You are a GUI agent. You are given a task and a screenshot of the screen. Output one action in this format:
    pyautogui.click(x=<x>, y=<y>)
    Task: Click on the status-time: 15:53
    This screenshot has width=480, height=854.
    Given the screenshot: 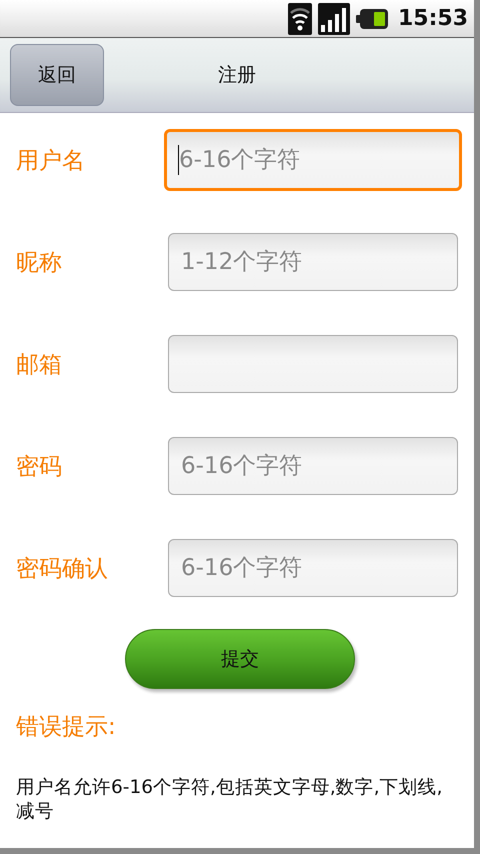 What is the action you would take?
    pyautogui.click(x=433, y=18)
    